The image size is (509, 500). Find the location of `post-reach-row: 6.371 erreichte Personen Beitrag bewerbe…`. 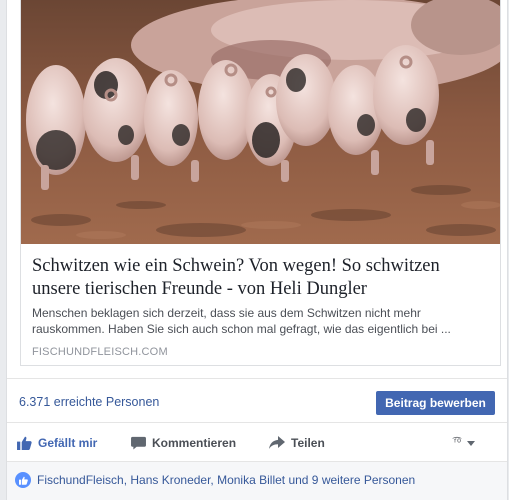

post-reach-row: 6.371 erreichte Personen Beitrag bewerbe… is located at coordinates (257, 400).